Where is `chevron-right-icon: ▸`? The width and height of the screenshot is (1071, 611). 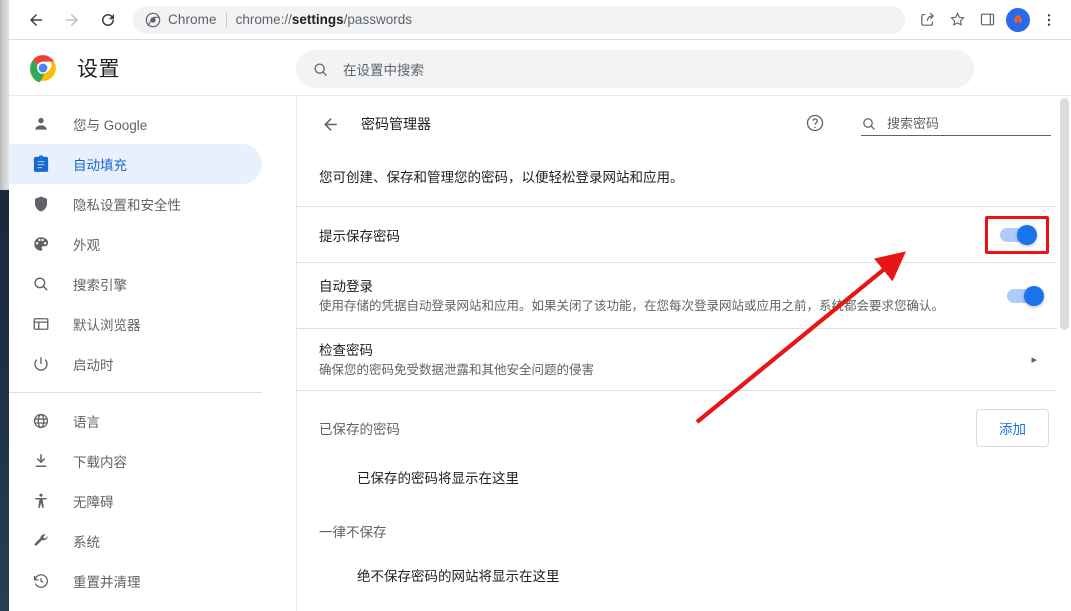
chevron-right-icon: ▸ is located at coordinates (1034, 359).